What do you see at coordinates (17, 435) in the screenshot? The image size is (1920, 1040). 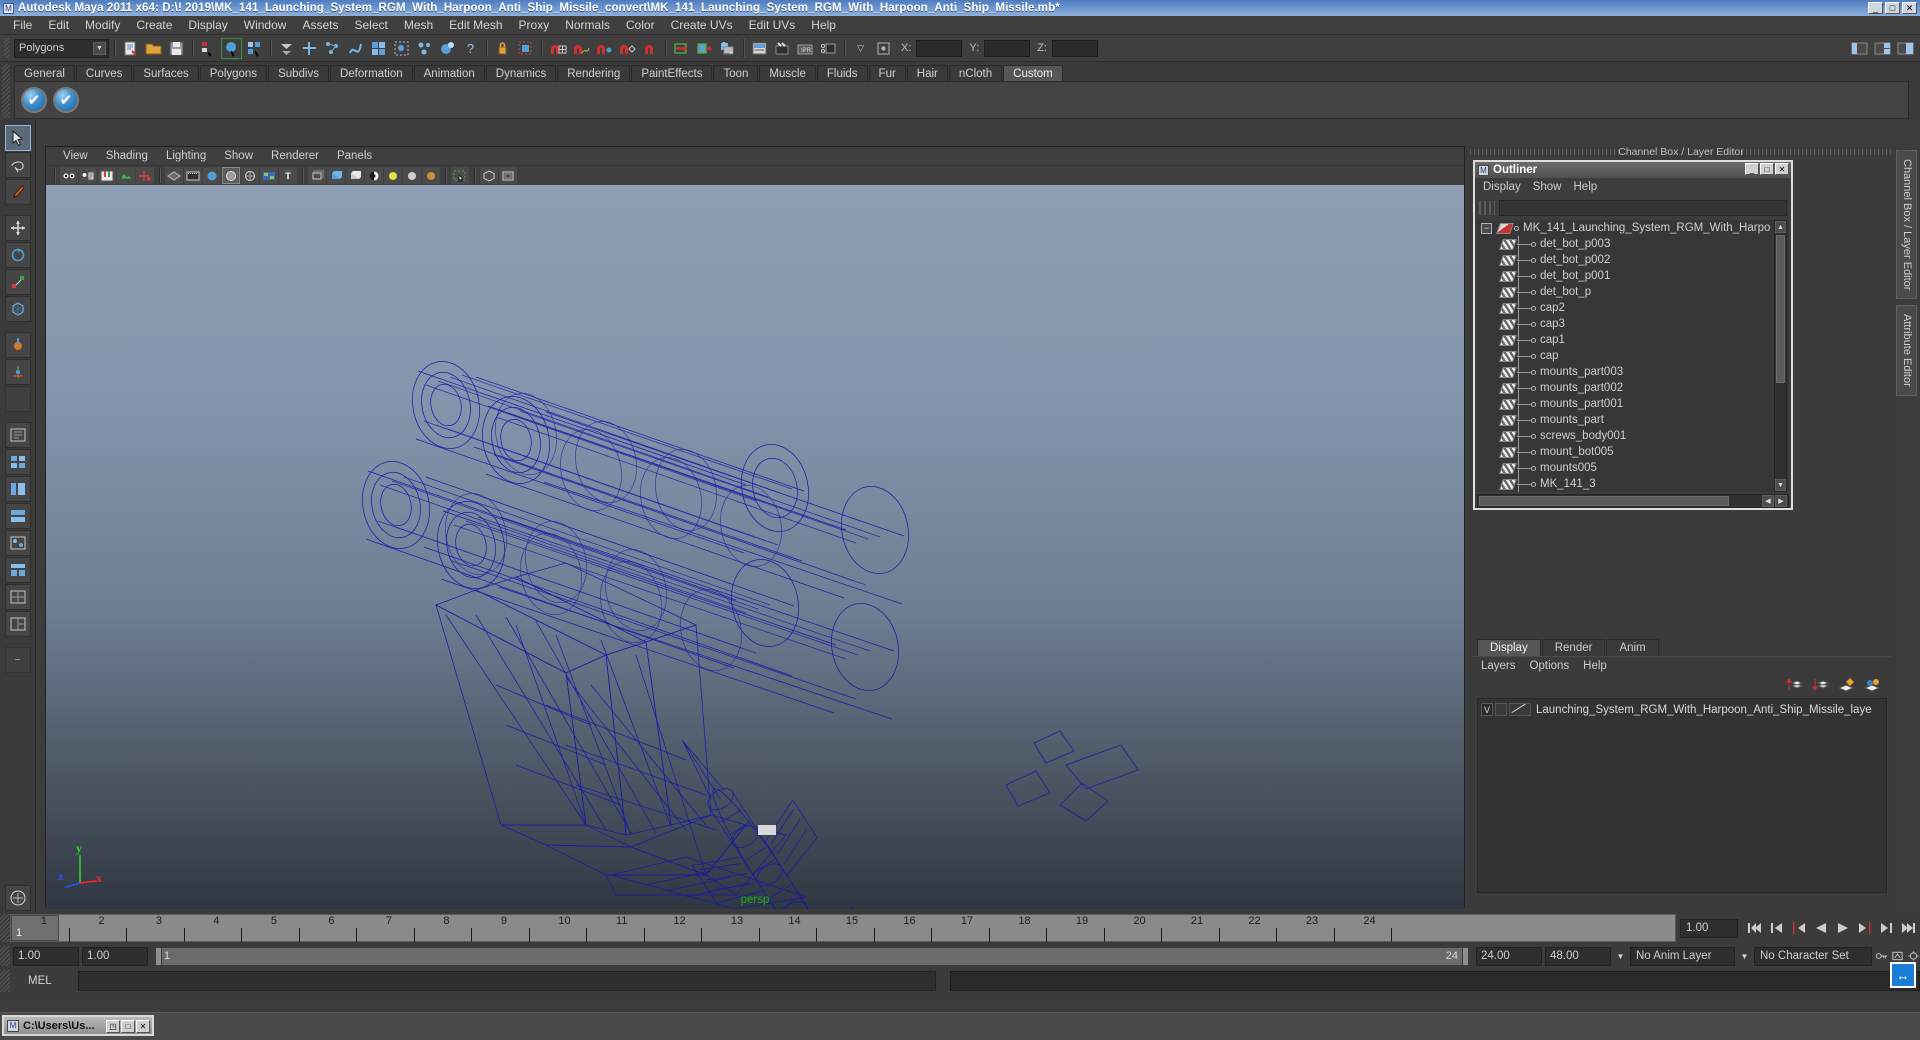 I see `quick-layout-single-icon` at bounding box center [17, 435].